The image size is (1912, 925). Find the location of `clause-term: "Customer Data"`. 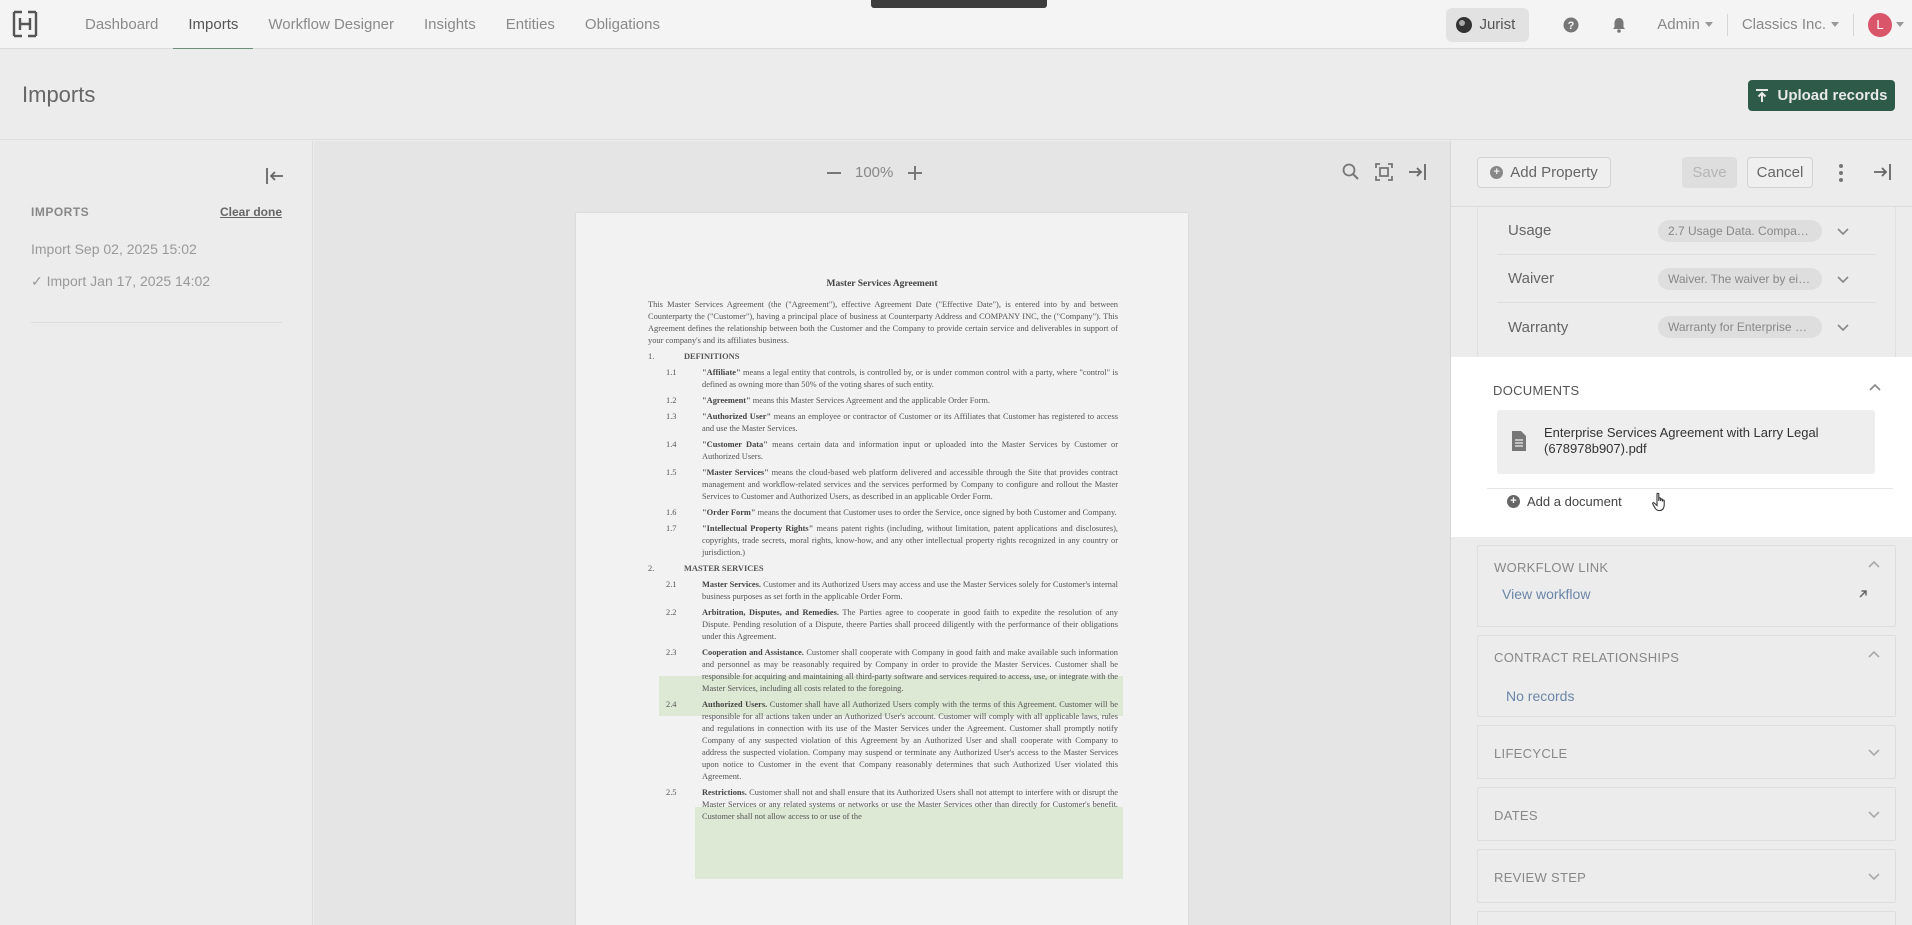

clause-term: "Customer Data" is located at coordinates (735, 444).